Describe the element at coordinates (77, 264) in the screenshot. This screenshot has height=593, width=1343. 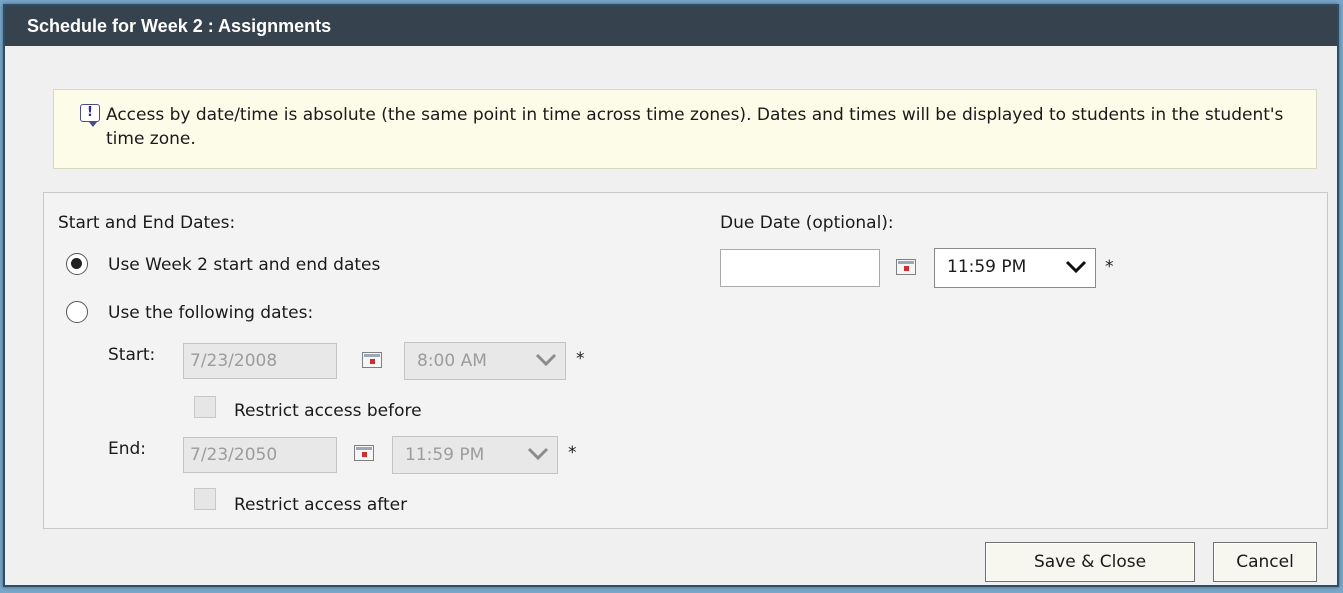
I see `radio-use-week-dates` at that location.